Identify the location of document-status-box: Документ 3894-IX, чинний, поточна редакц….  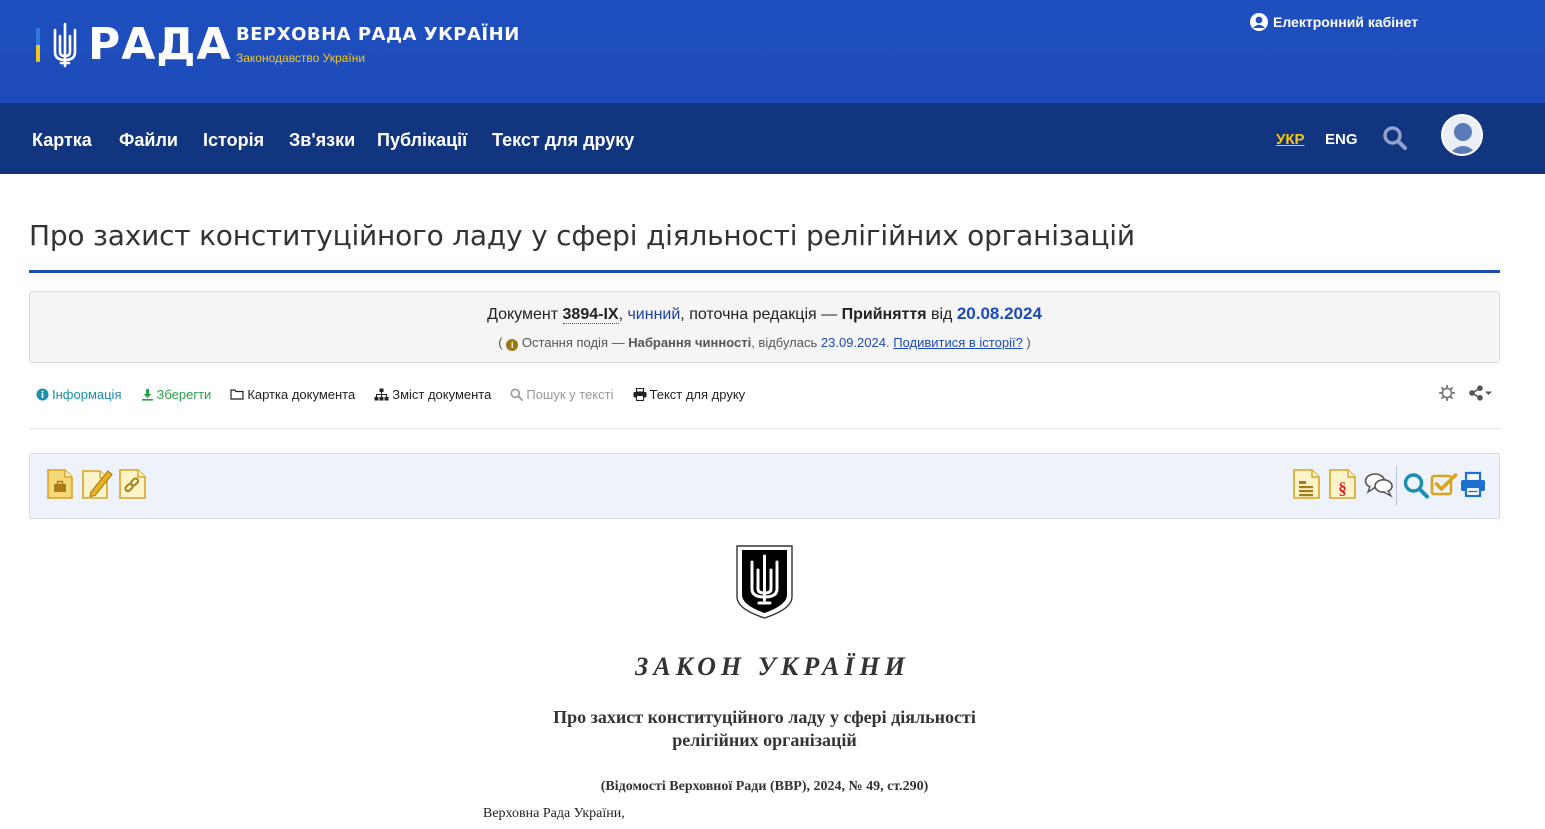
(764, 327).